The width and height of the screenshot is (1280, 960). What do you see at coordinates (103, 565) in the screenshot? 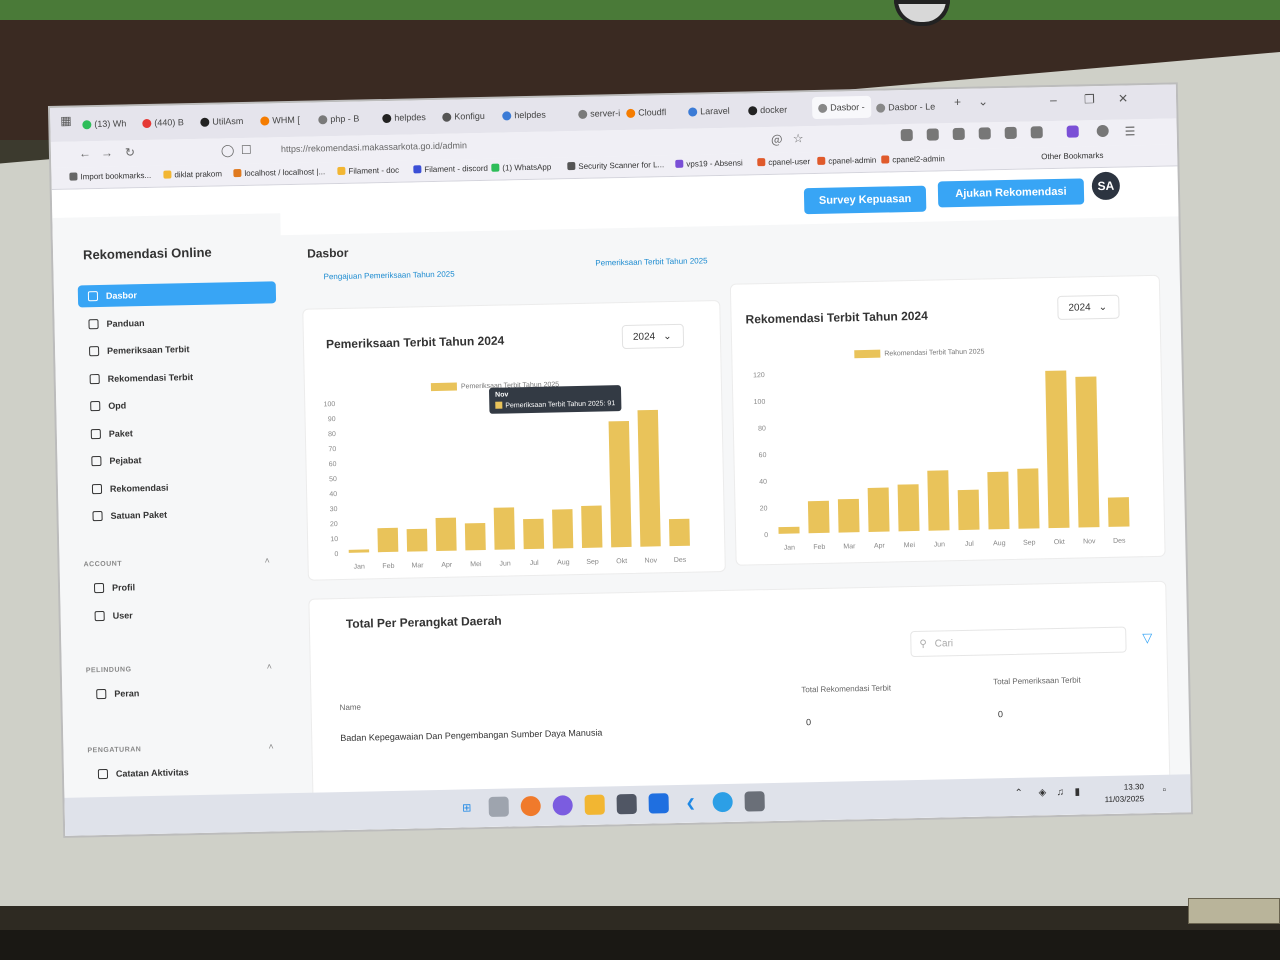
I see `sidebar-group-header: ACCOUNT` at bounding box center [103, 565].